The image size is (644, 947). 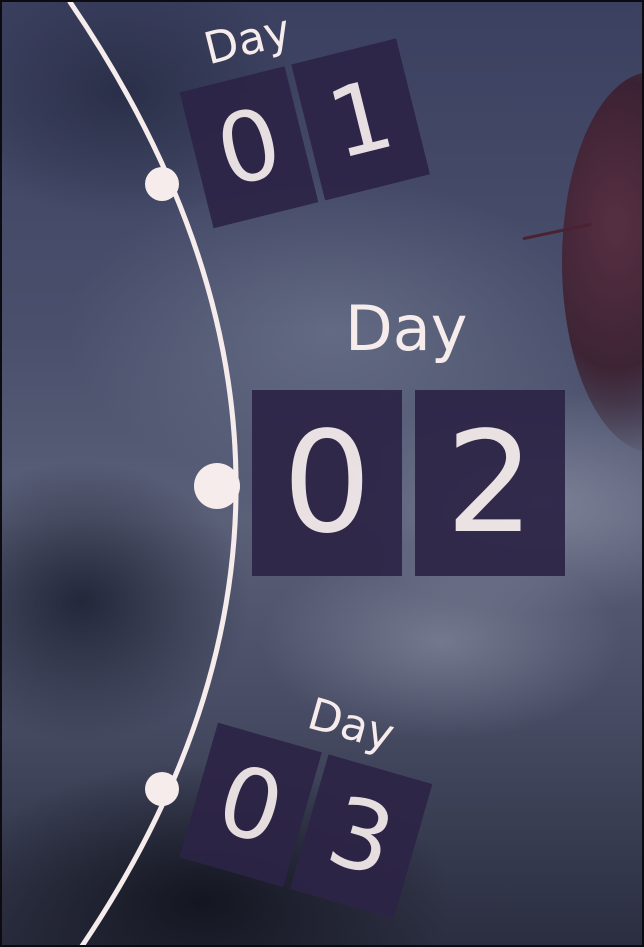 I want to click on day-02-ones-digit: 2, so click(x=490, y=483).